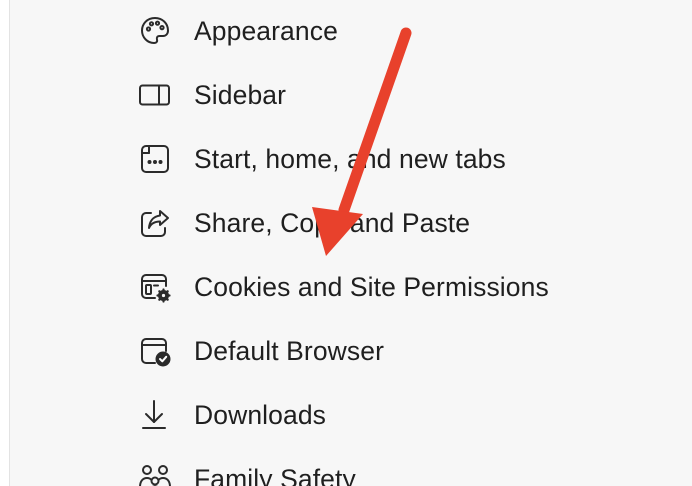 The width and height of the screenshot is (692, 486). Describe the element at coordinates (155, 287) in the screenshot. I see `site-permissions-icon` at that location.